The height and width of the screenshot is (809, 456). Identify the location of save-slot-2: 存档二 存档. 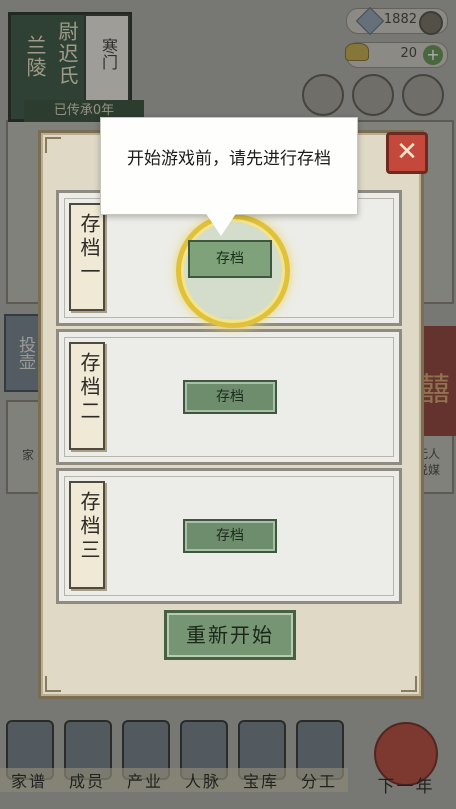
(229, 397).